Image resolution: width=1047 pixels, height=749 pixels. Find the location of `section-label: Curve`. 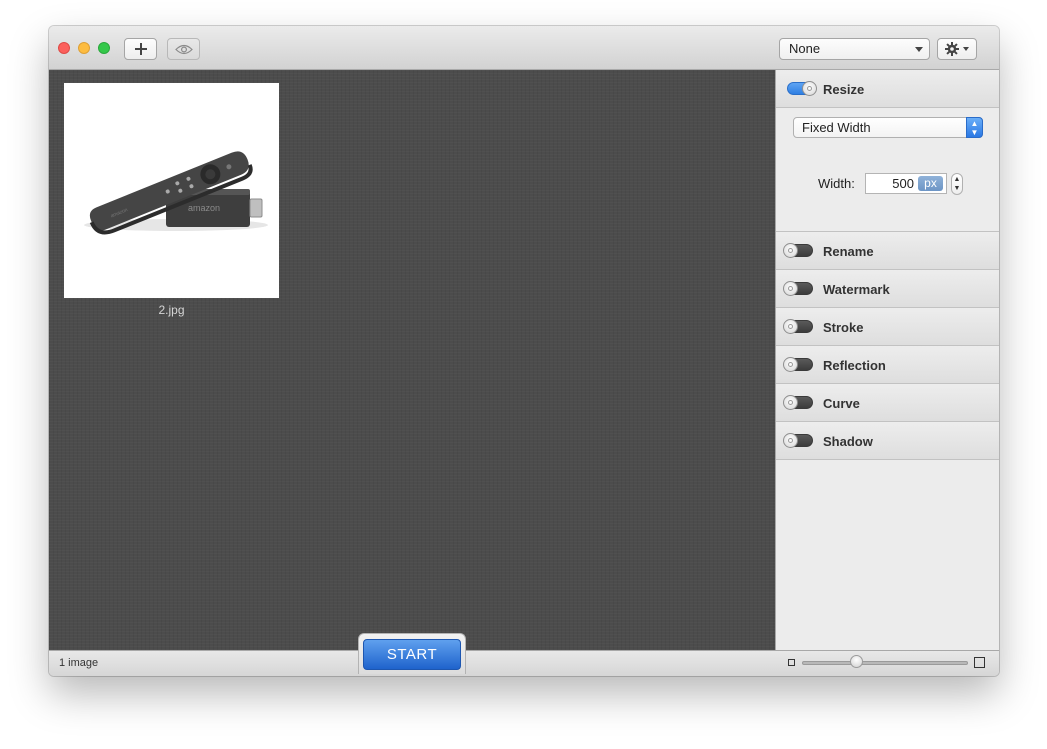

section-label: Curve is located at coordinates (841, 403).